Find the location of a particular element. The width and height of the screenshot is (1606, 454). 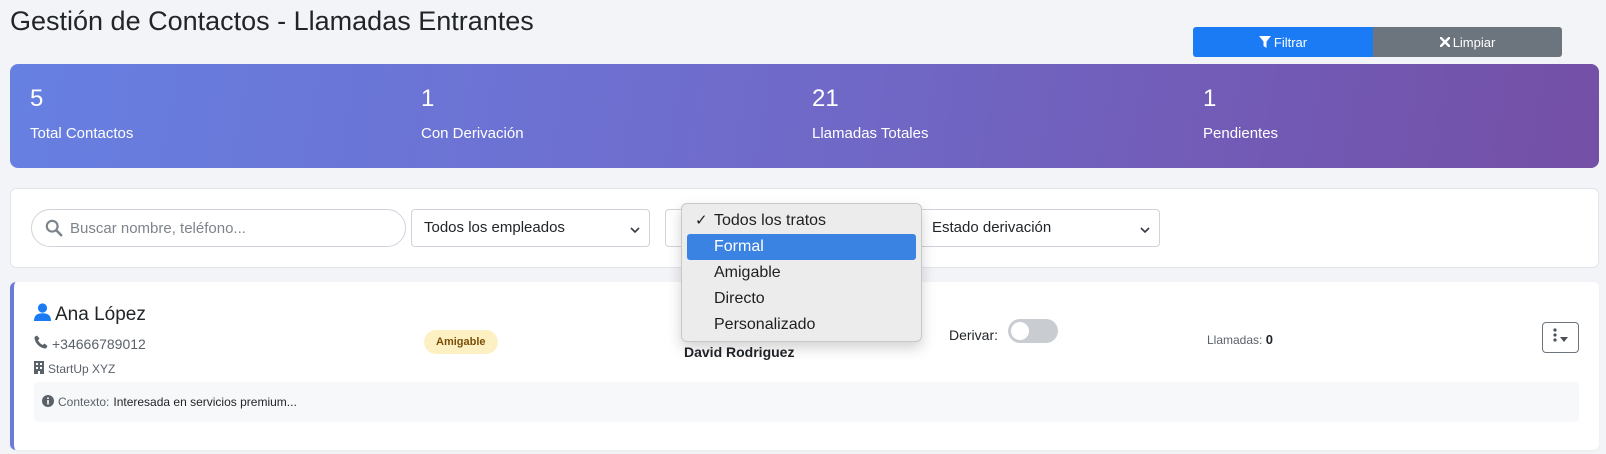

stat-pending: 1 Pendientes is located at coordinates (1378, 116).